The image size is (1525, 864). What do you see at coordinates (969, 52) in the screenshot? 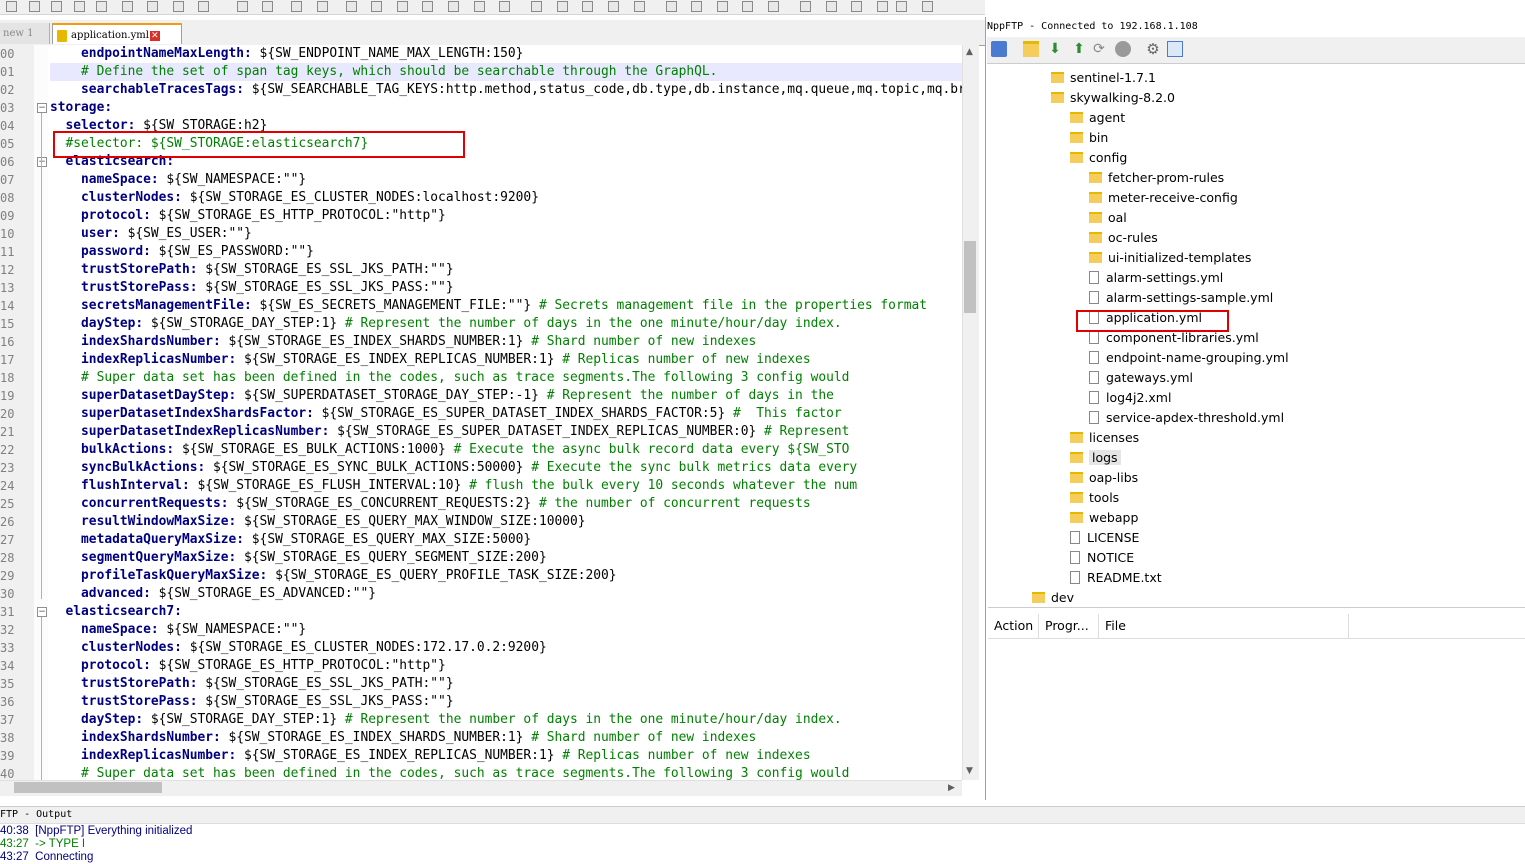
I see `scroll-up-icon: ▲` at bounding box center [969, 52].